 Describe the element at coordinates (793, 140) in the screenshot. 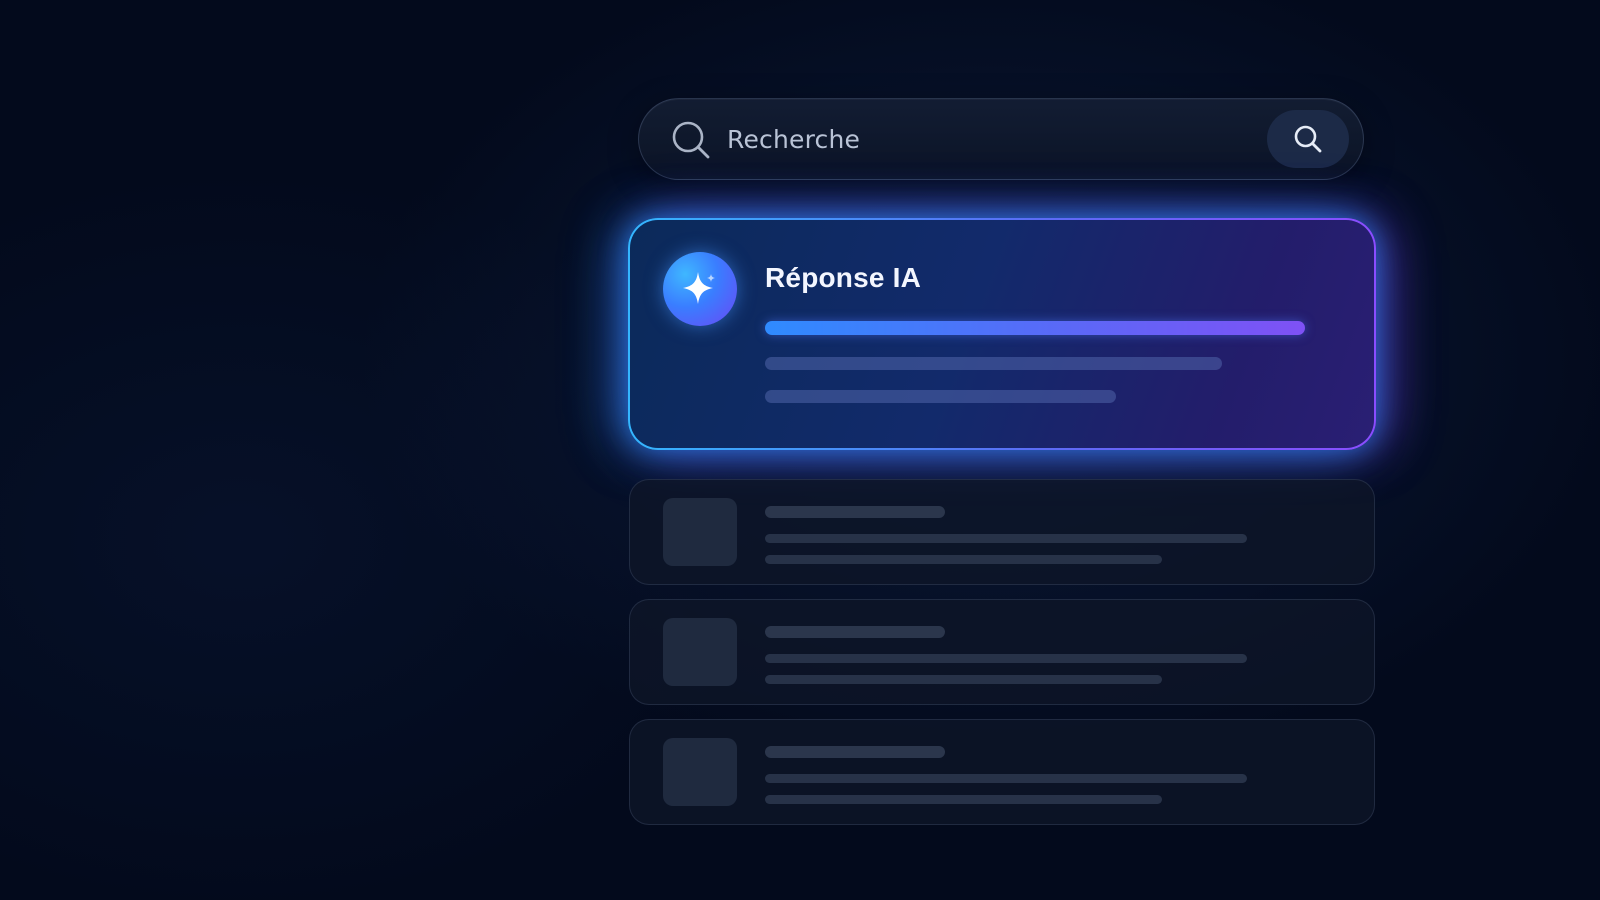

I see `search-input: Recherche` at that location.